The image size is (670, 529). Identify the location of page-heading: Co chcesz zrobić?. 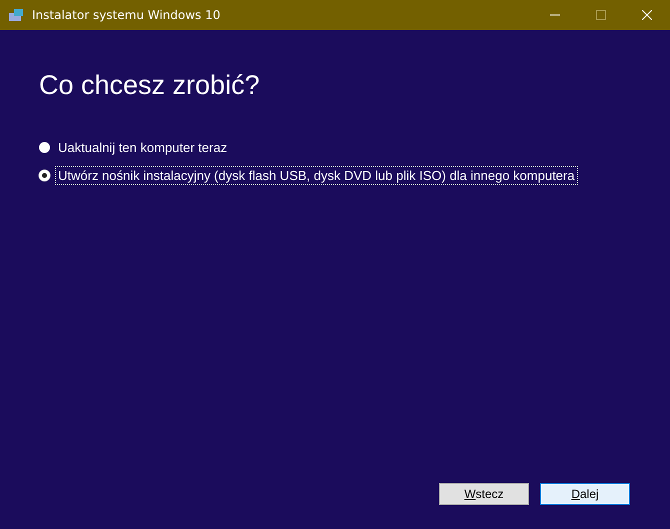
(150, 85).